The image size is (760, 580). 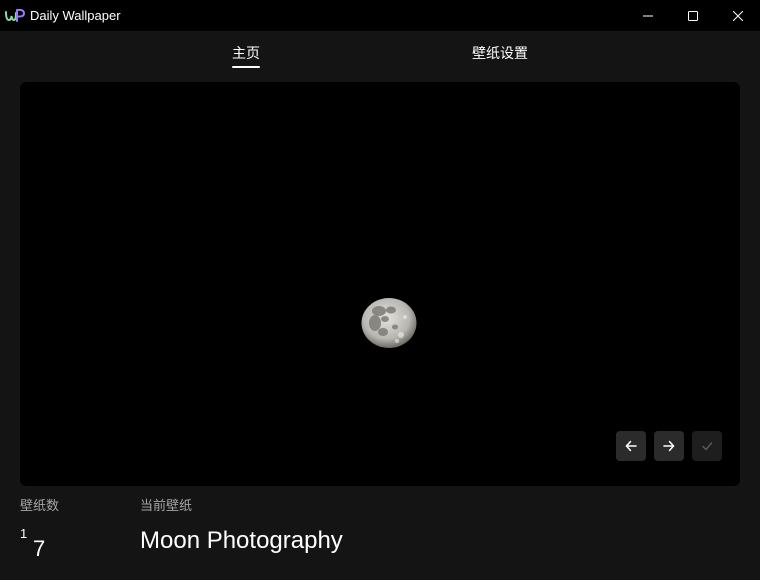 I want to click on minimize-icon, so click(x=648, y=15).